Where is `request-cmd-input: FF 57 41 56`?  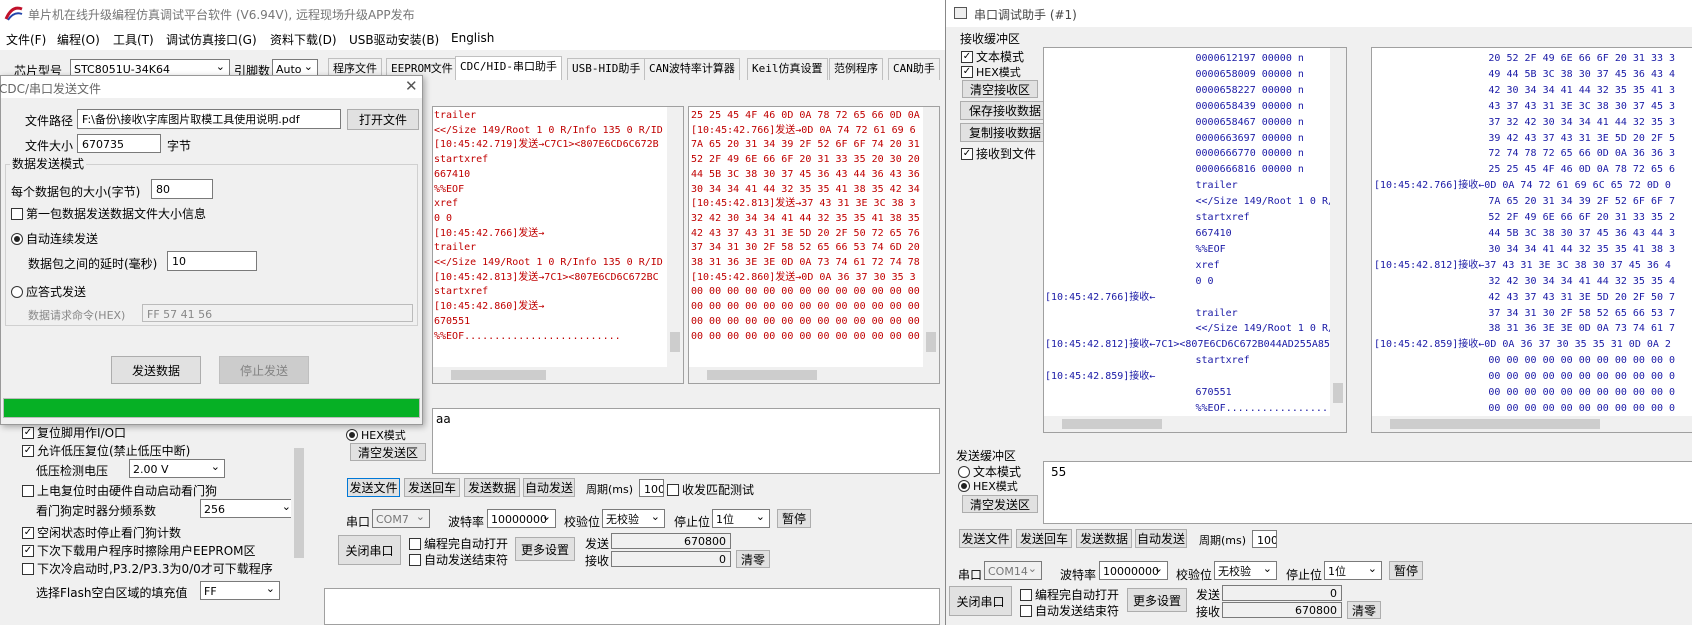
request-cmd-input: FF 57 41 56 is located at coordinates (277, 313).